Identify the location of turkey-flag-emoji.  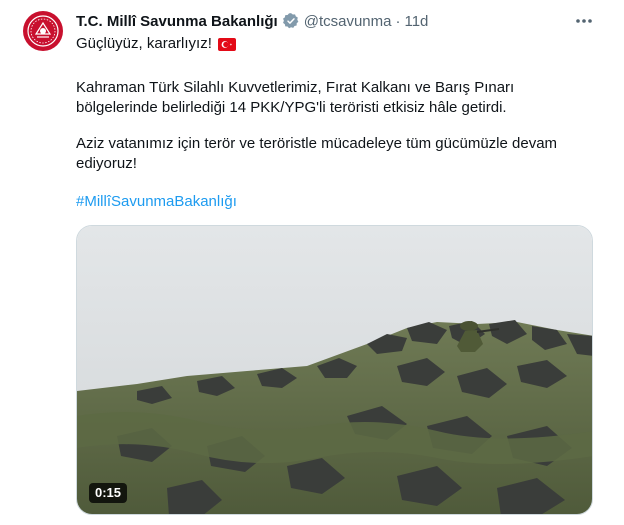
(226, 44).